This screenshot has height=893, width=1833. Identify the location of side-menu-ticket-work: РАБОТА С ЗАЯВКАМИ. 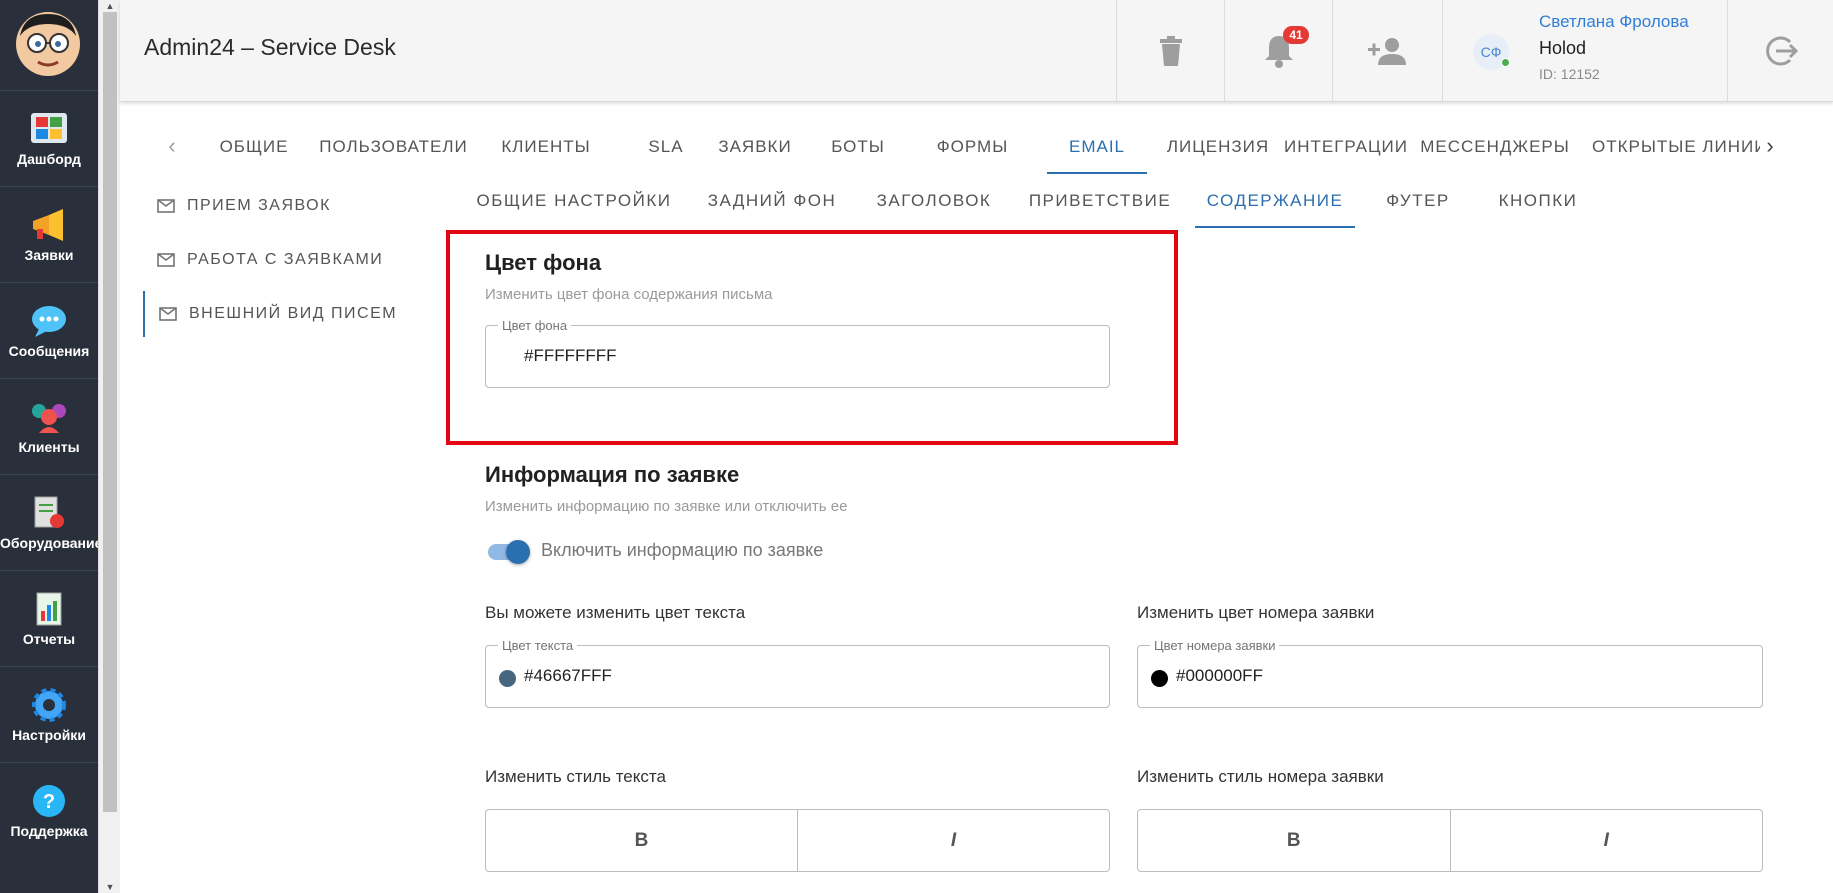
(283, 260).